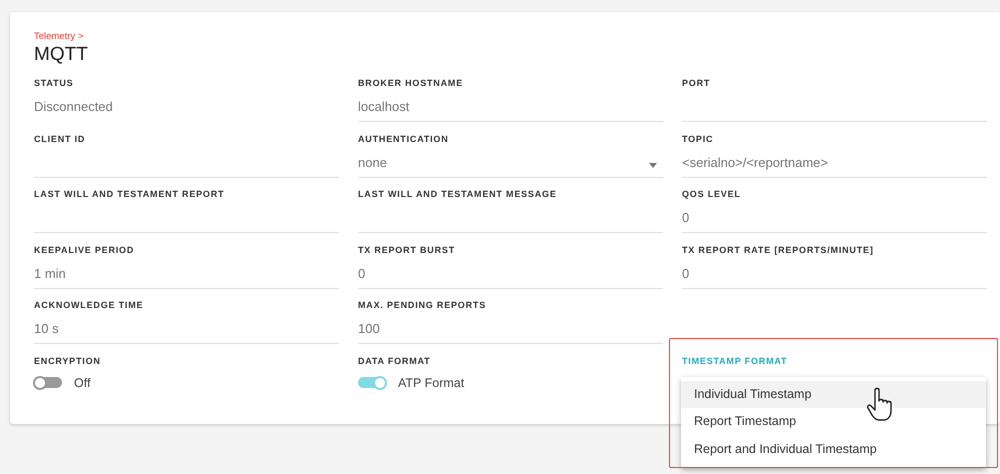 The width and height of the screenshot is (1000, 474). Describe the element at coordinates (403, 138) in the screenshot. I see `field-label: AUTHENTICATION` at that location.